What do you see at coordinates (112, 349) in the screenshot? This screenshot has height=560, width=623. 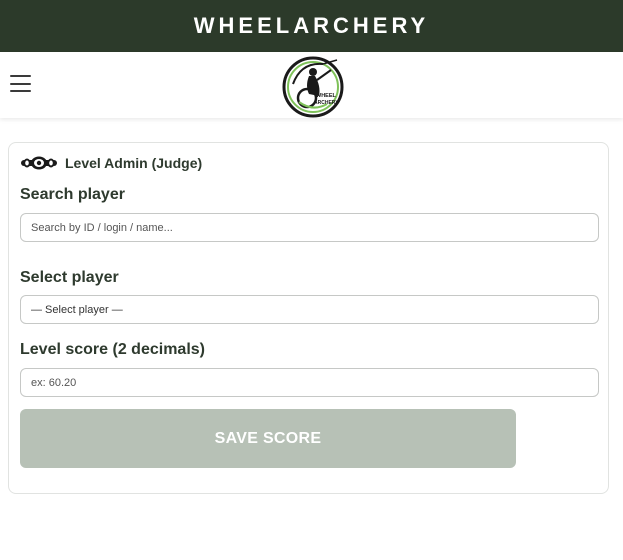 I see `level-score-label: Level score (2 decimals)` at bounding box center [112, 349].